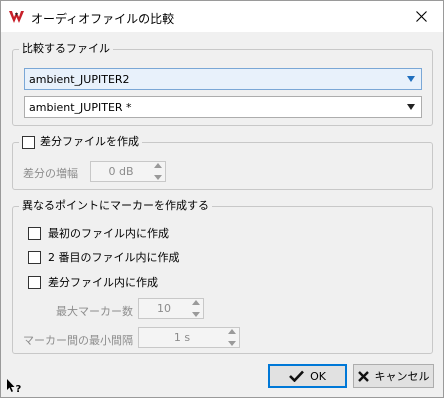 The height and width of the screenshot is (398, 444). What do you see at coordinates (318, 376) in the screenshot?
I see `ok-label: OK` at bounding box center [318, 376].